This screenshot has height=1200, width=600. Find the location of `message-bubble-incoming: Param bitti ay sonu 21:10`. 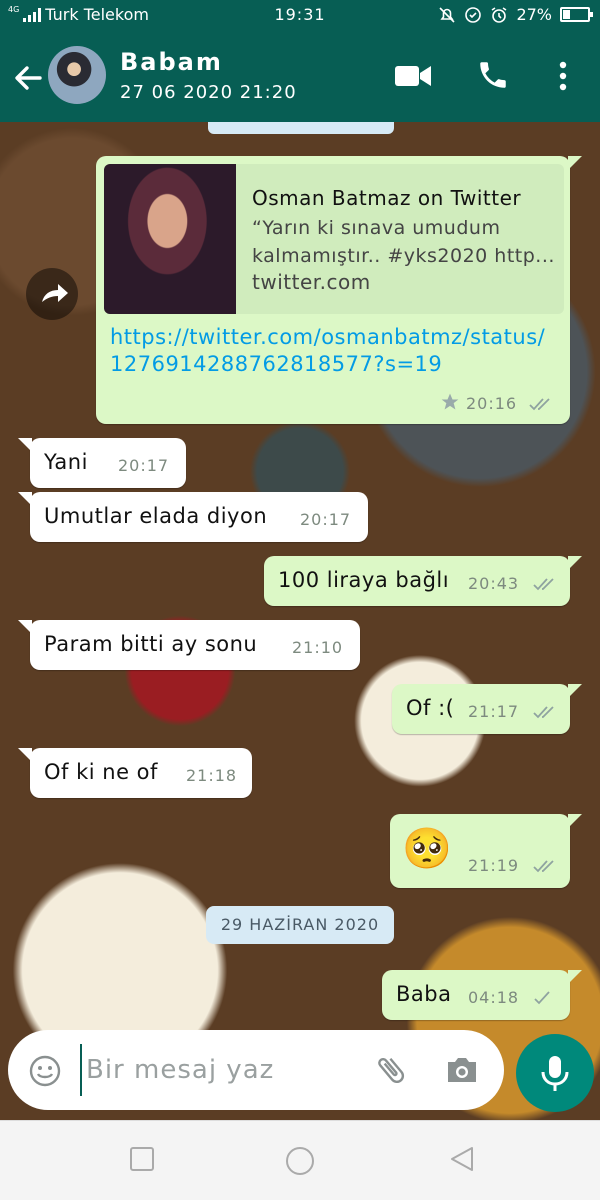

message-bubble-incoming: Param bitti ay sonu 21:10 is located at coordinates (189, 645).